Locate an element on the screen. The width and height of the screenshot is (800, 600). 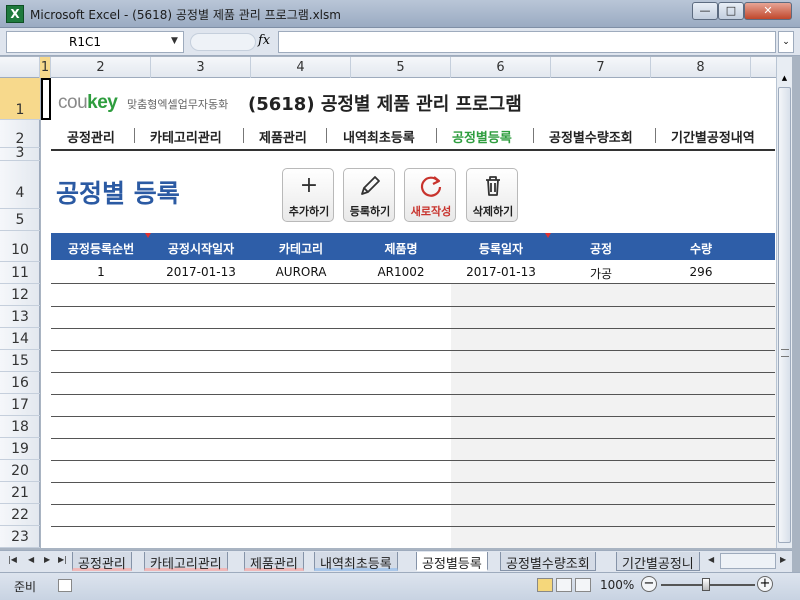
row-header: 22 is located at coordinates (20, 515).